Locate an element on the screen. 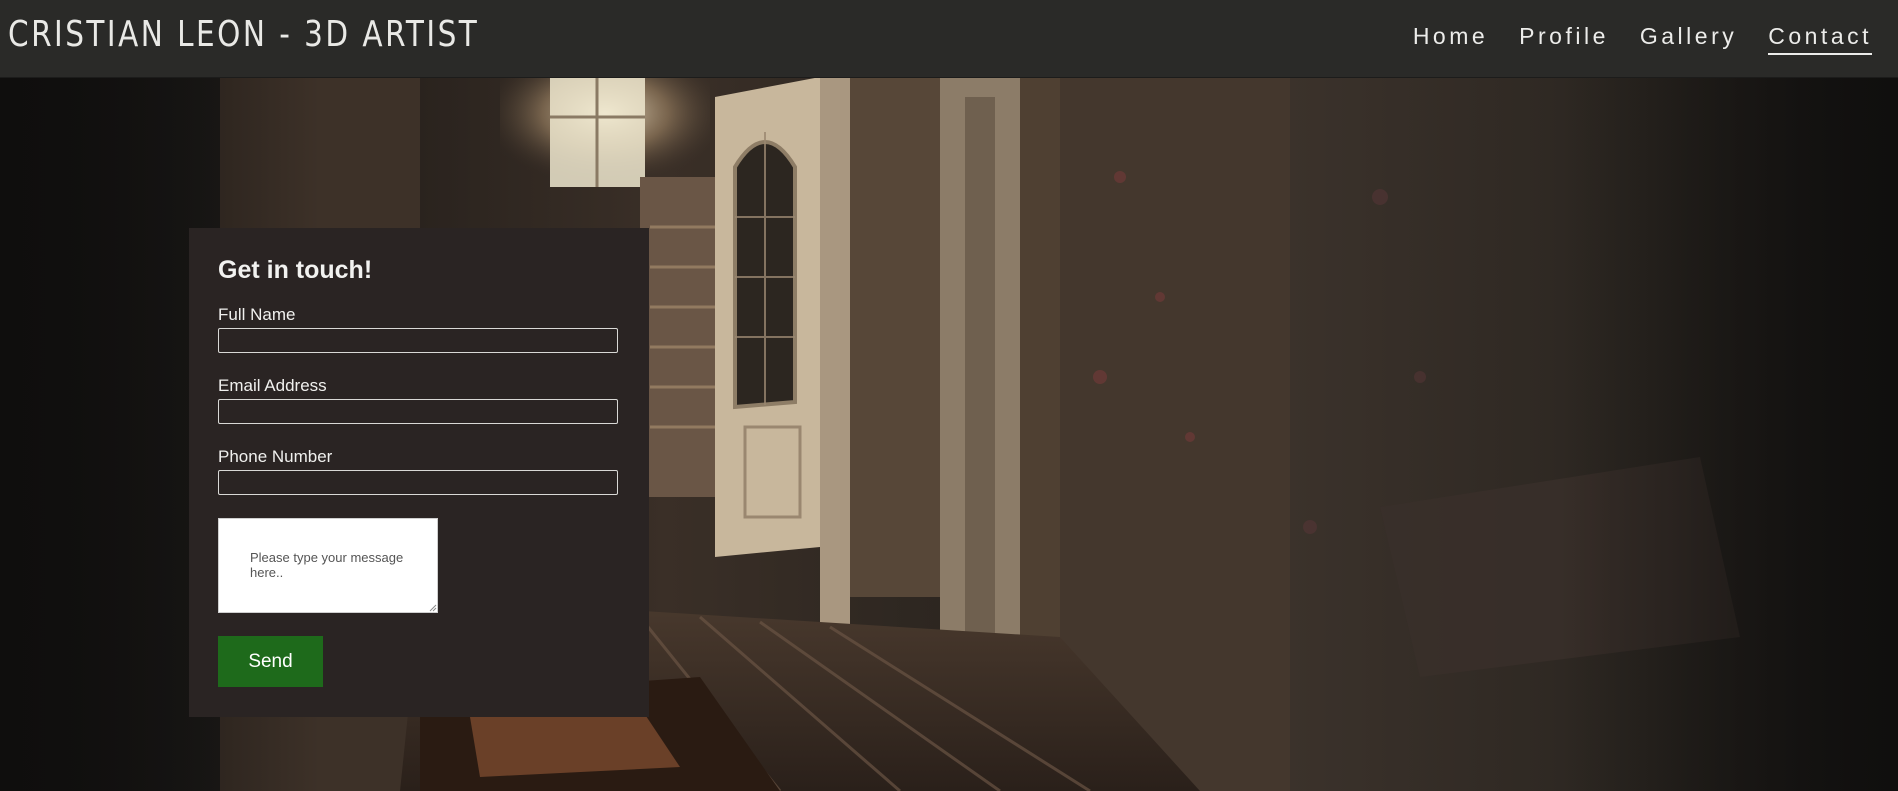 This screenshot has width=1898, height=791. nav-profile-link: Profile is located at coordinates (1564, 39).